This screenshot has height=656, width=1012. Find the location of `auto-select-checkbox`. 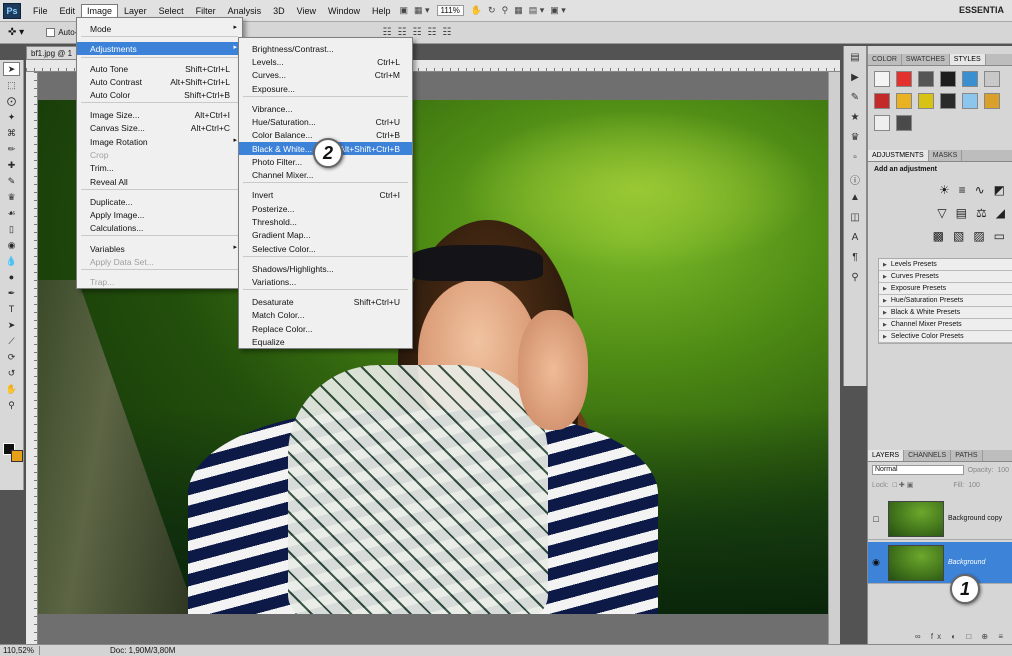

auto-select-checkbox is located at coordinates (51, 32).